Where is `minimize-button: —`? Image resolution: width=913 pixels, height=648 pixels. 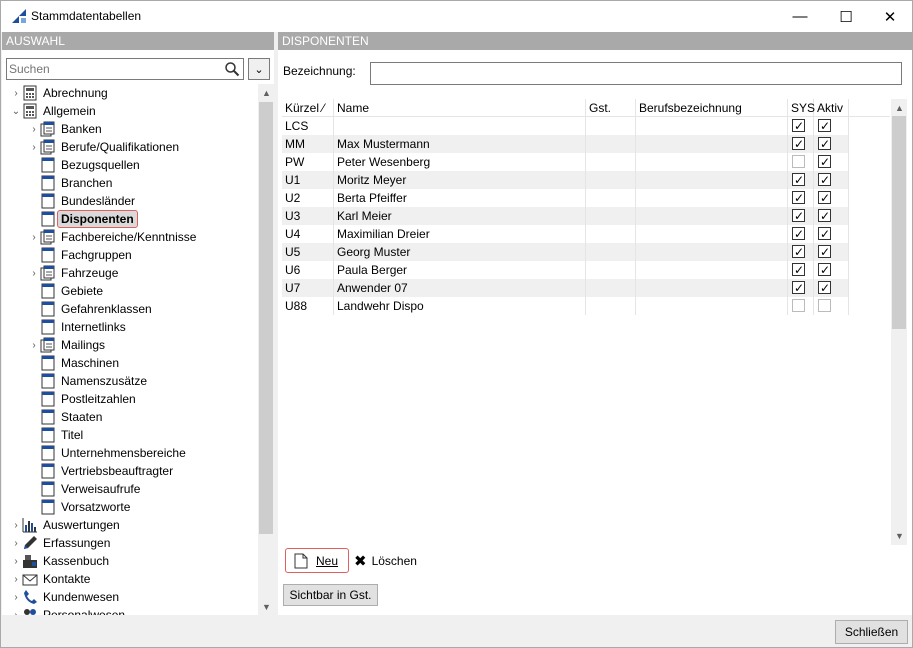
minimize-button: — is located at coordinates (800, 16).